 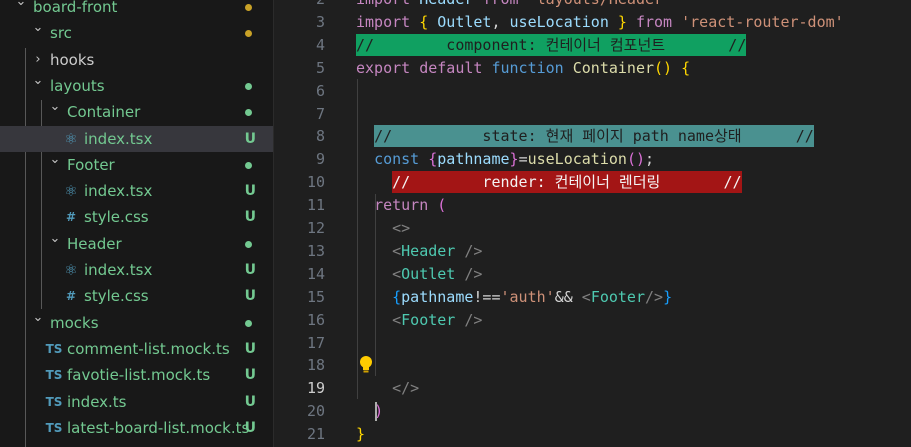 I want to click on code-line: 10 // render: 컨테이너 렌더링 //, so click(x=592, y=182).